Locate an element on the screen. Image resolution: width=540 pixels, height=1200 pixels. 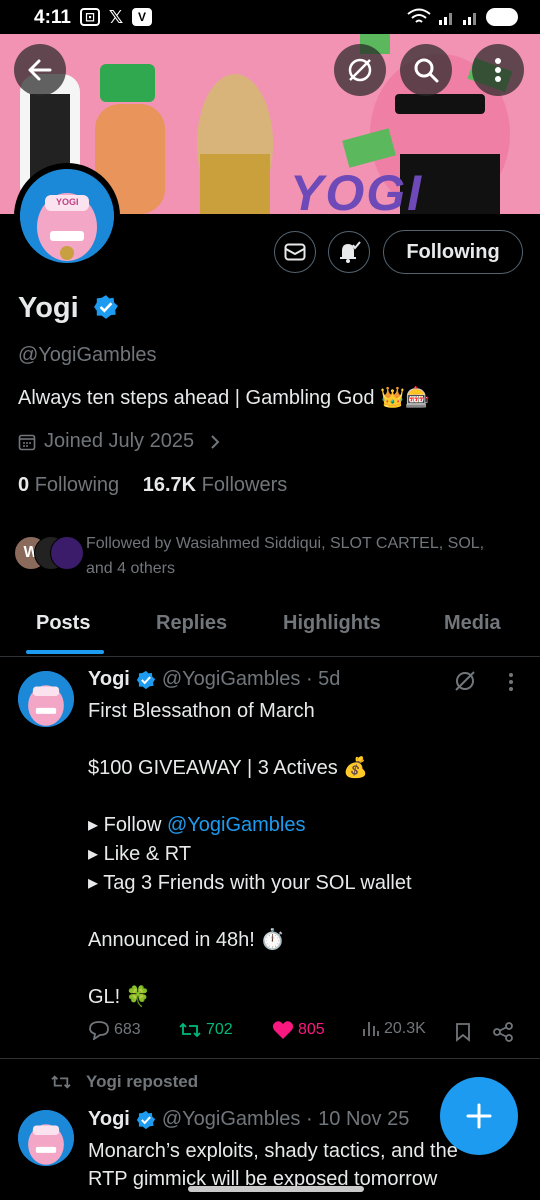
joined-date: Joined July 2025 is located at coordinates (120, 441).